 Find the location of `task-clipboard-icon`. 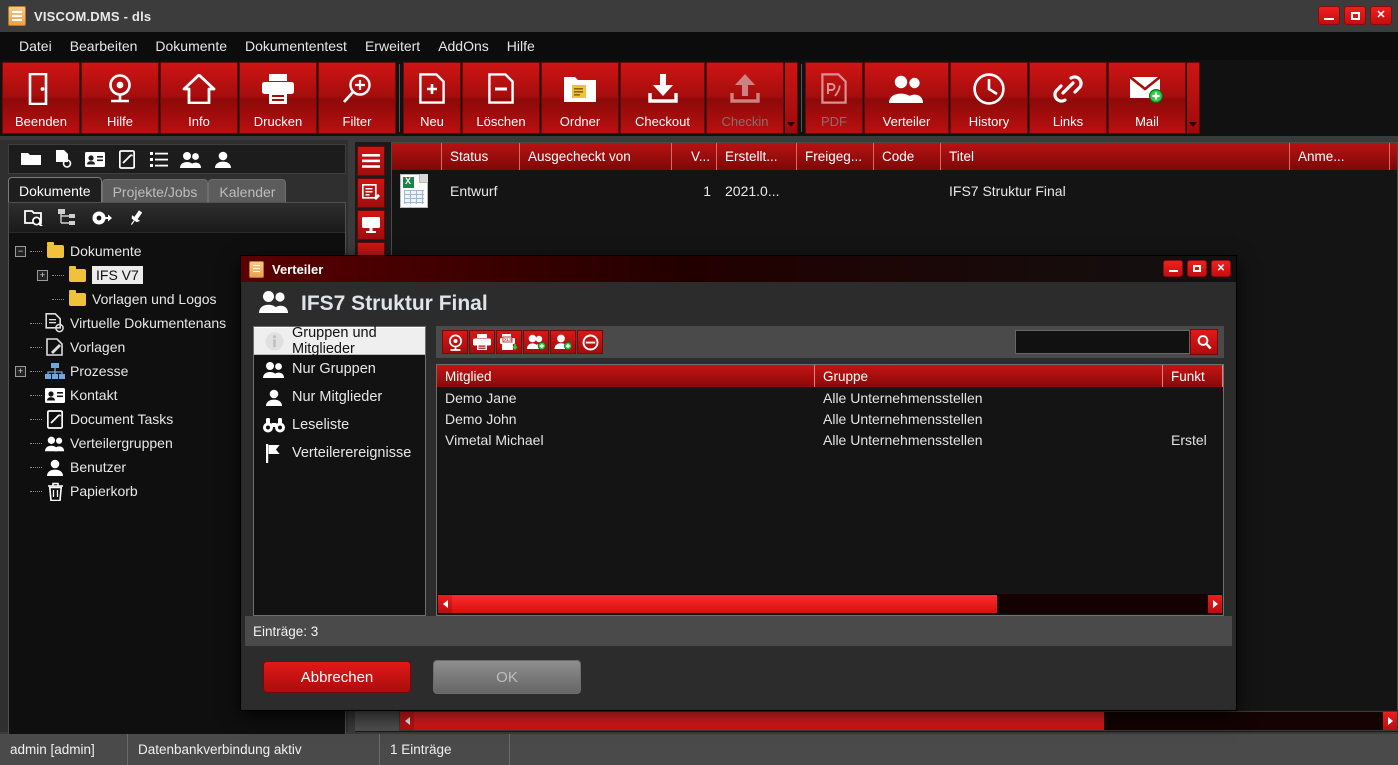

task-clipboard-icon is located at coordinates (127, 159).